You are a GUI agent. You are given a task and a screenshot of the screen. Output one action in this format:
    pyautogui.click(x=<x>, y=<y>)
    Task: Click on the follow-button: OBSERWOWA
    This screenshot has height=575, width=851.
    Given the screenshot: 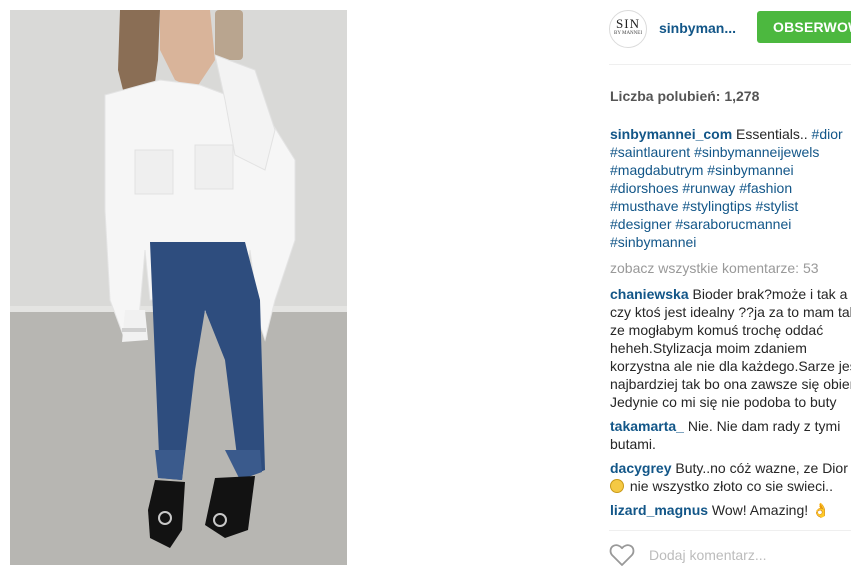 What is the action you would take?
    pyautogui.click(x=804, y=27)
    